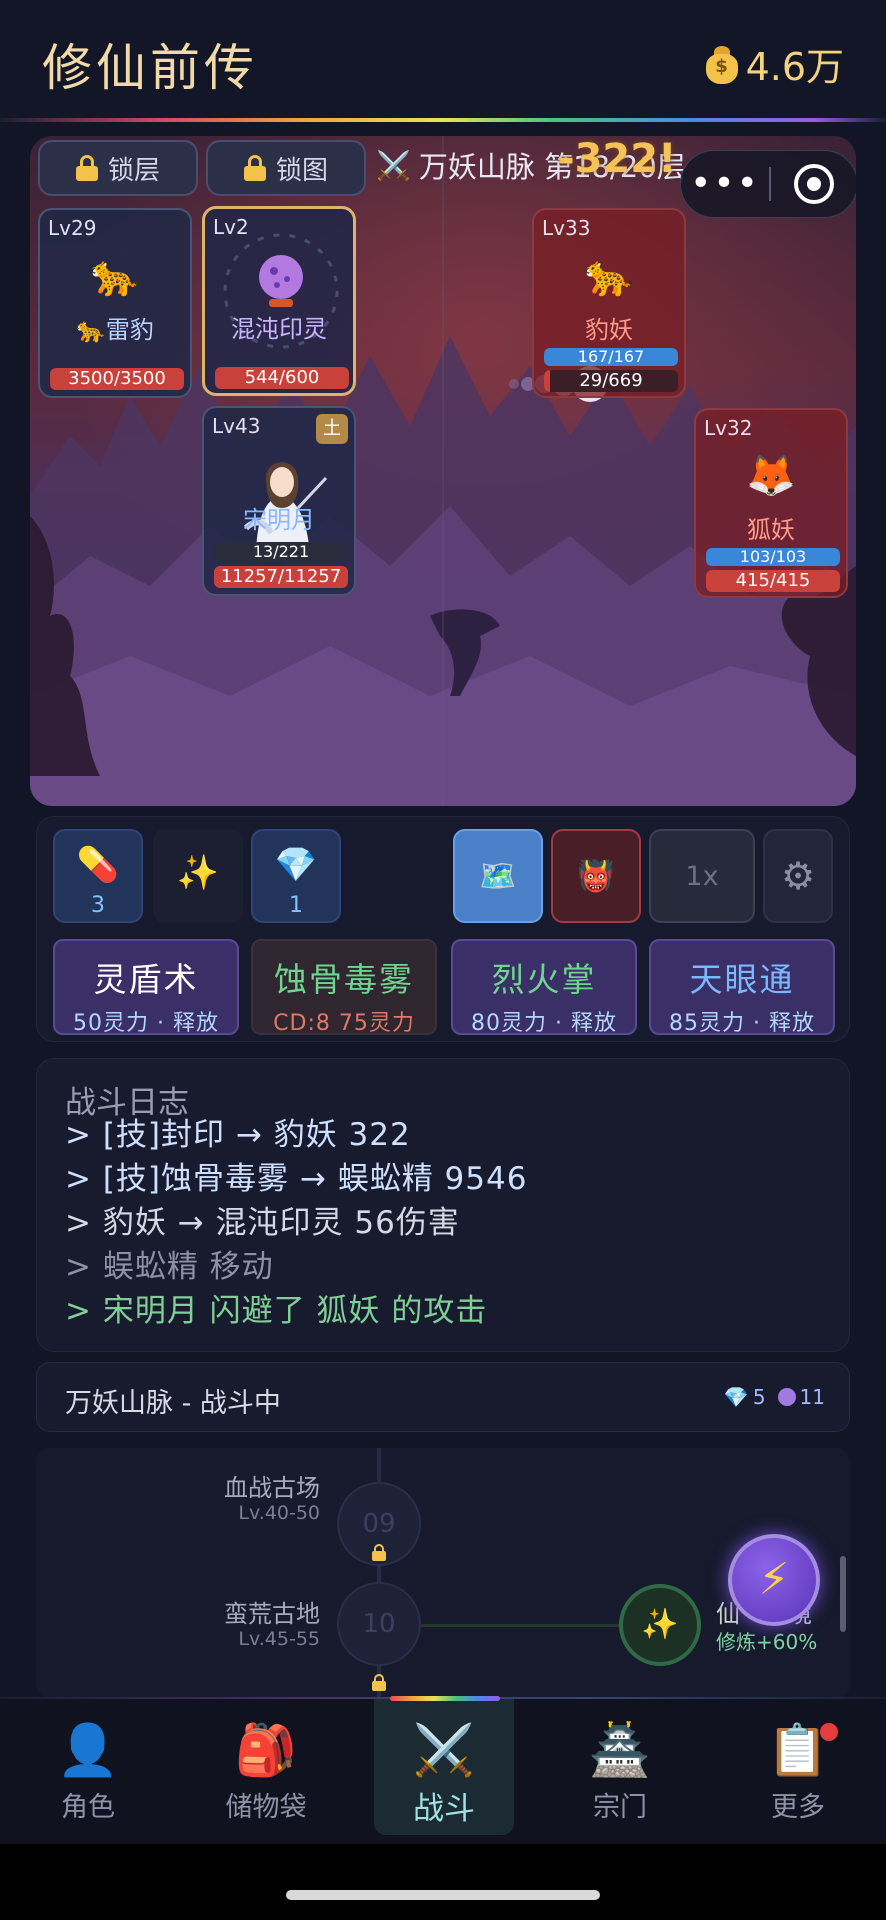 The width and height of the screenshot is (886, 1920). What do you see at coordinates (272, 1614) in the screenshot?
I see `node-name: 蛮荒古地` at bounding box center [272, 1614].